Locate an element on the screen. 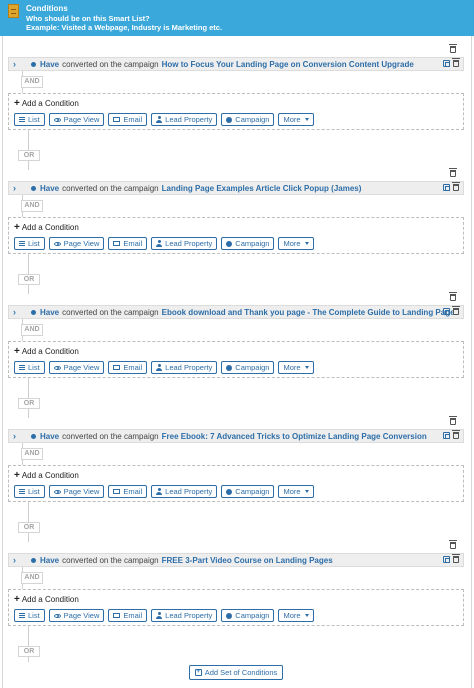 This screenshot has height=688, width=474. campaign-icon is located at coordinates (229, 119).